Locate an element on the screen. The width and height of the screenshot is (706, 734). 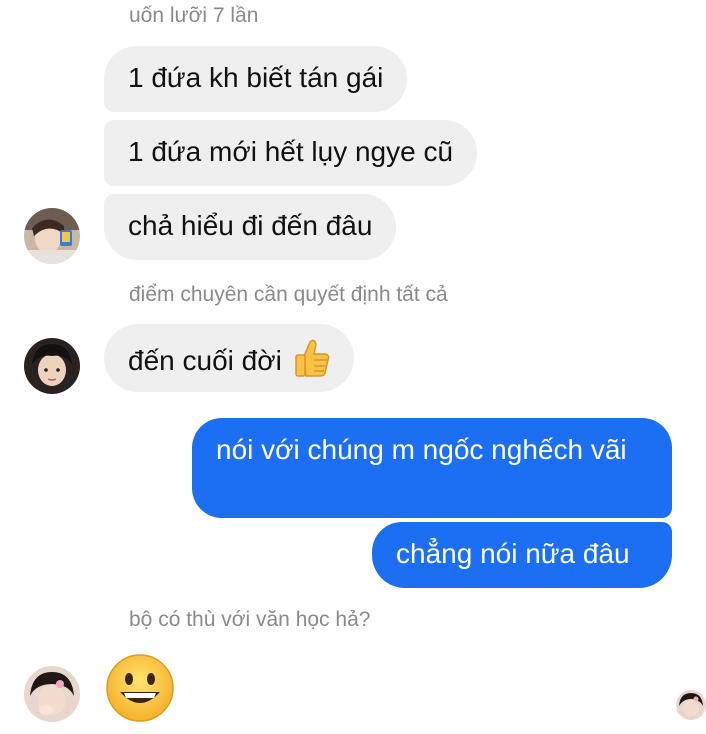
message-text: 1 đứa kh biết tán gái is located at coordinates (256, 77).